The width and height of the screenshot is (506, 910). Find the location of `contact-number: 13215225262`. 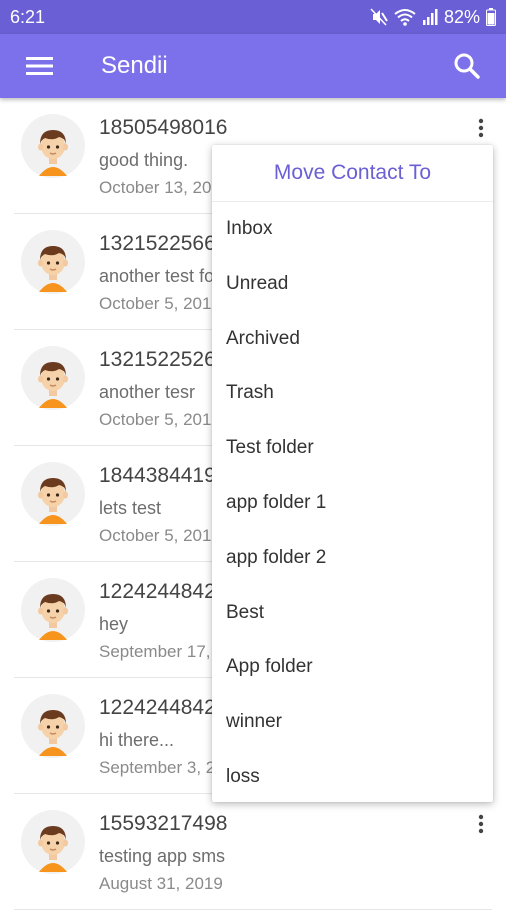

contact-number: 13215225262 is located at coordinates (163, 359).